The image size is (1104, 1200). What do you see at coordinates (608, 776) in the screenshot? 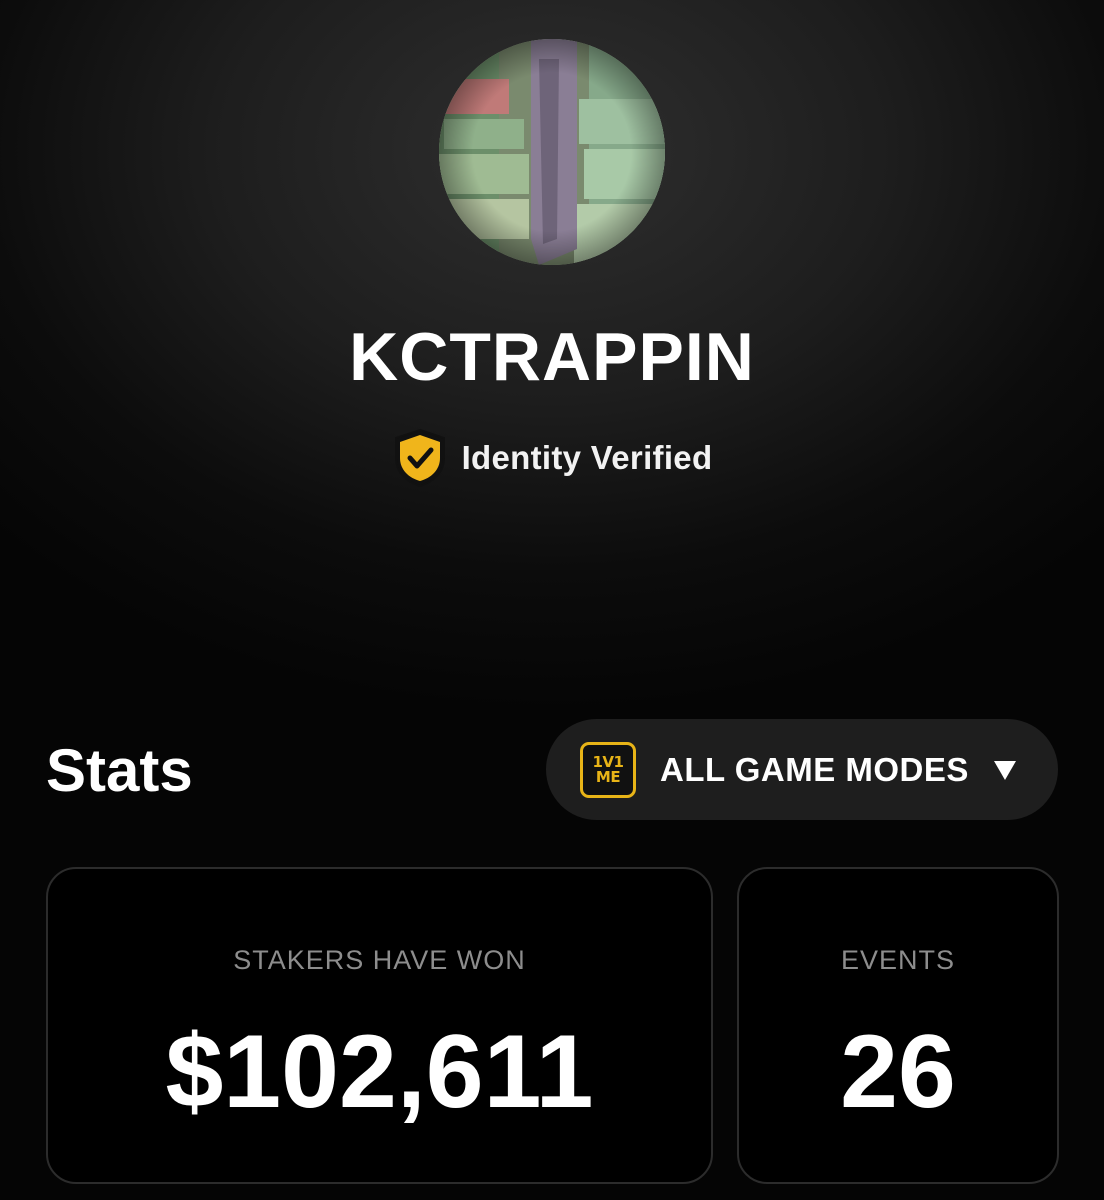
I see `logo-text-bottom: ME` at bounding box center [608, 776].